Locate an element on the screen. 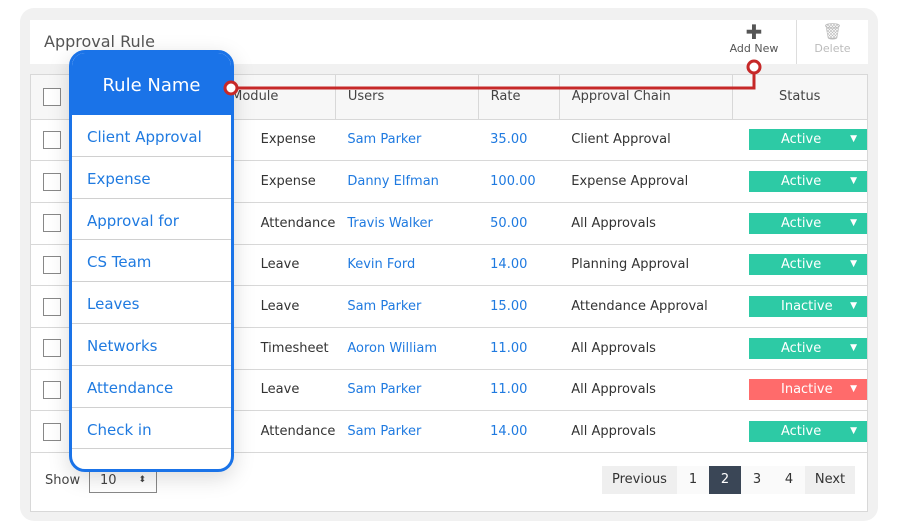 The height and width of the screenshot is (529, 900). trash-icon: 🗑 is located at coordinates (832, 31).